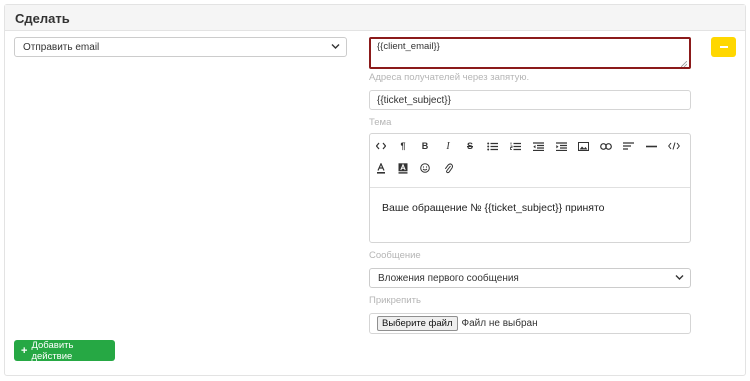 Image resolution: width=750 pixels, height=381 pixels. I want to click on bullet-list-icon, so click(492, 146).